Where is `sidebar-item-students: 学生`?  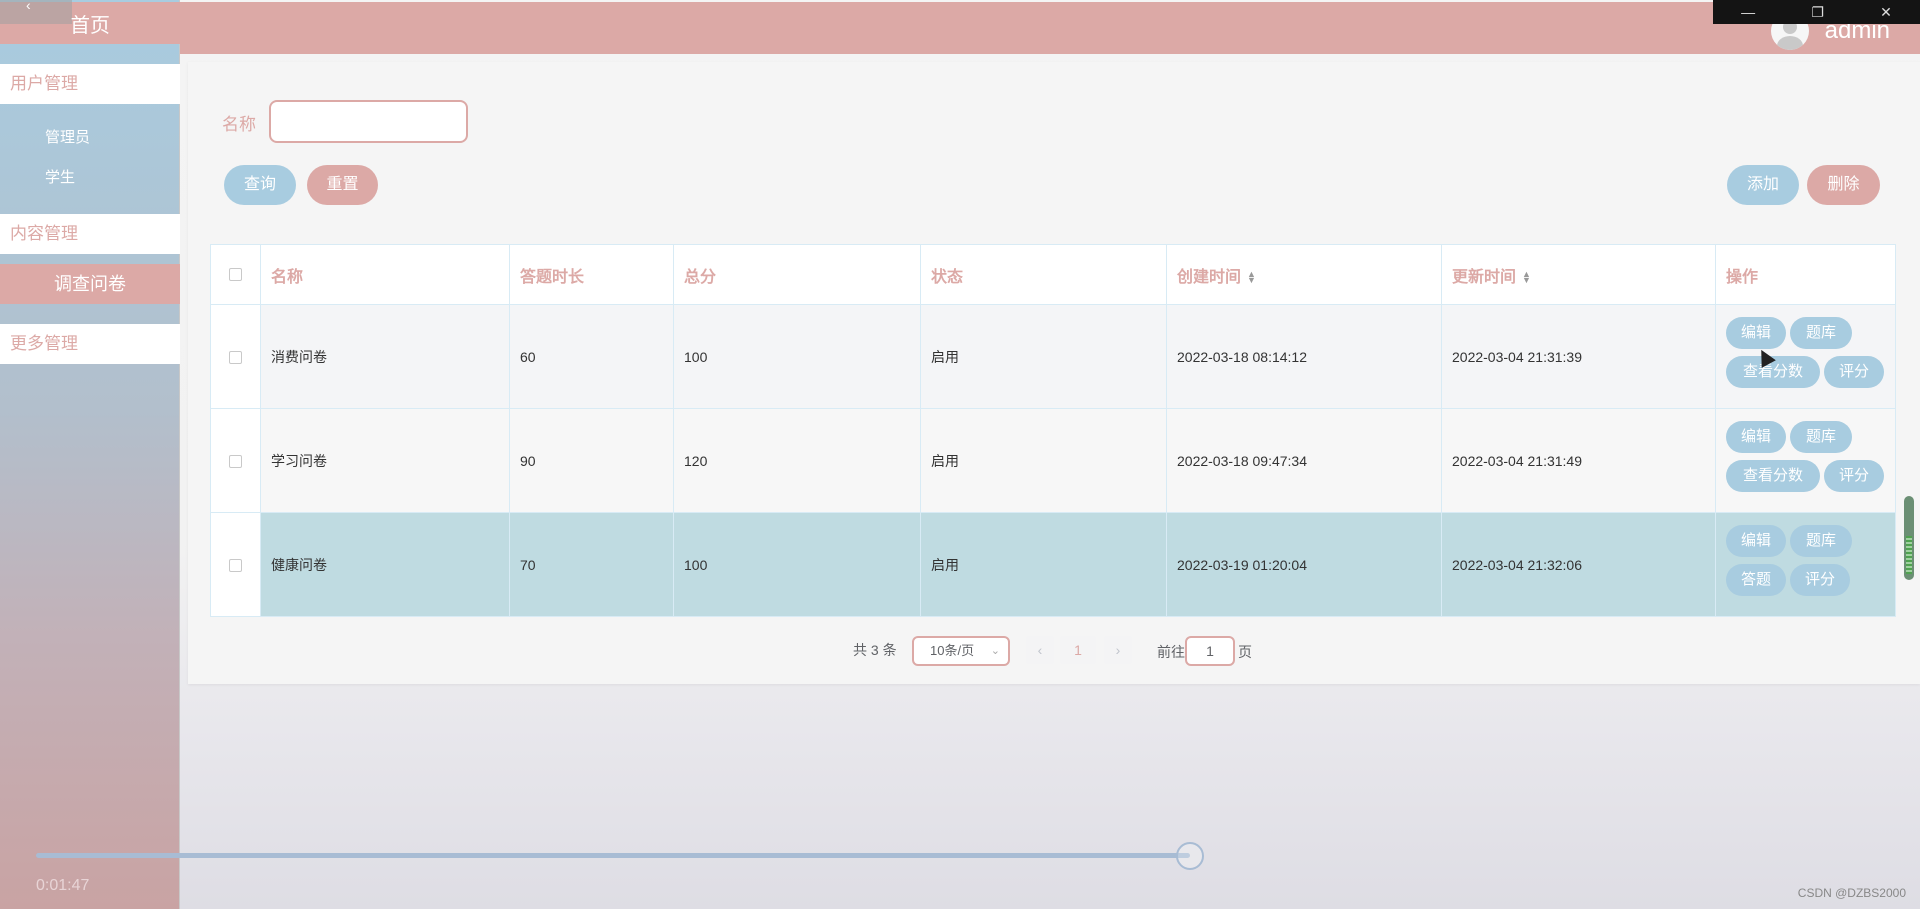 sidebar-item-students: 学生 is located at coordinates (60, 176).